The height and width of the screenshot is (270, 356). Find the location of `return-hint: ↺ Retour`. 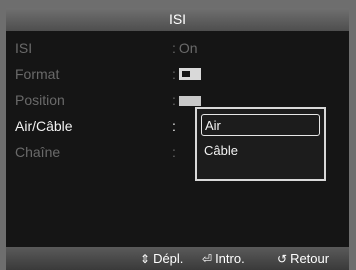

return-hint: ↺ Retour is located at coordinates (303, 258).